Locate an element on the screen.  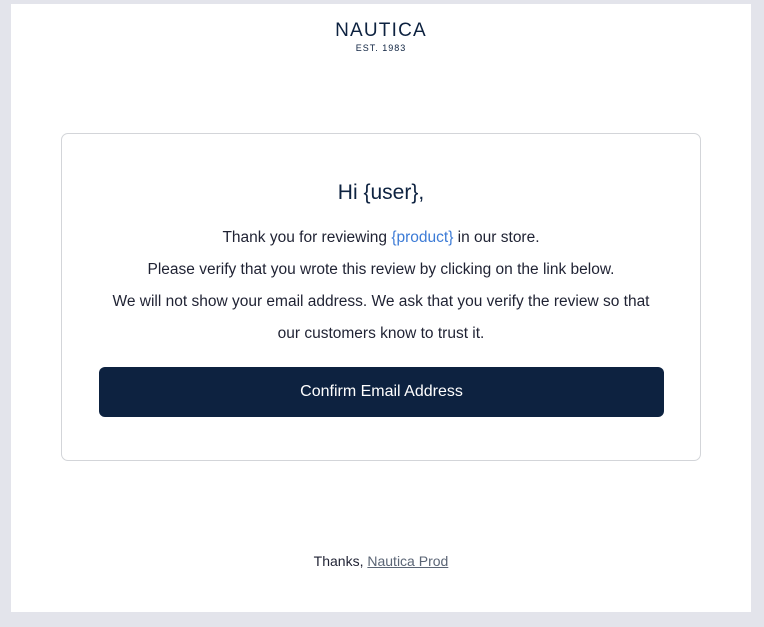
sender-link: Nautica Prod is located at coordinates (407, 561).